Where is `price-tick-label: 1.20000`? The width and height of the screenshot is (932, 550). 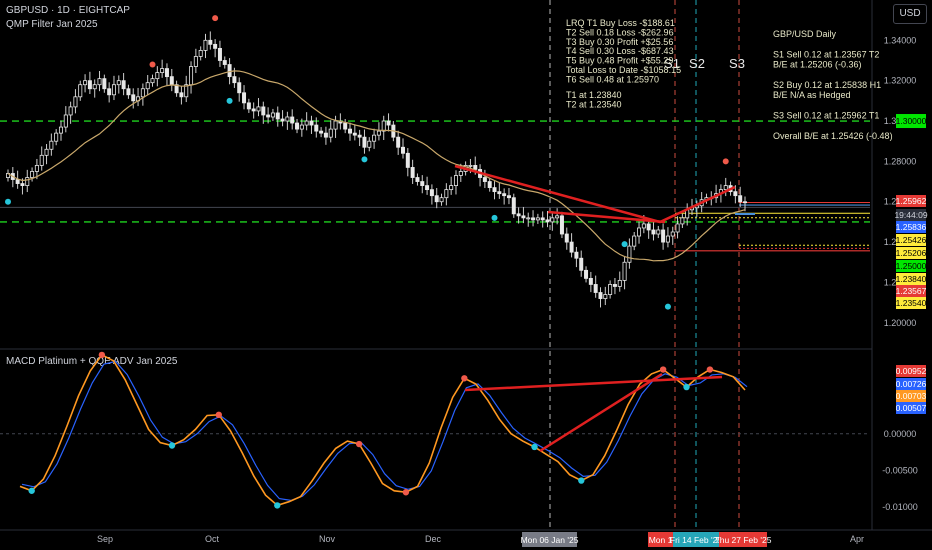
price-tick-label: 1.20000 is located at coordinates (900, 323).